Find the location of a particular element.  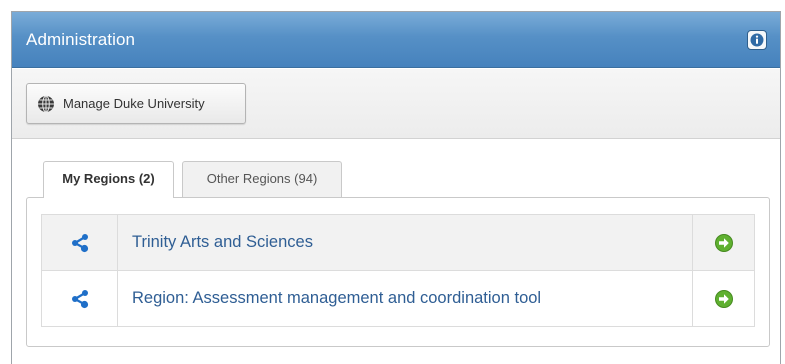

manage-duke-university-button: Manage Duke University is located at coordinates (136, 103).